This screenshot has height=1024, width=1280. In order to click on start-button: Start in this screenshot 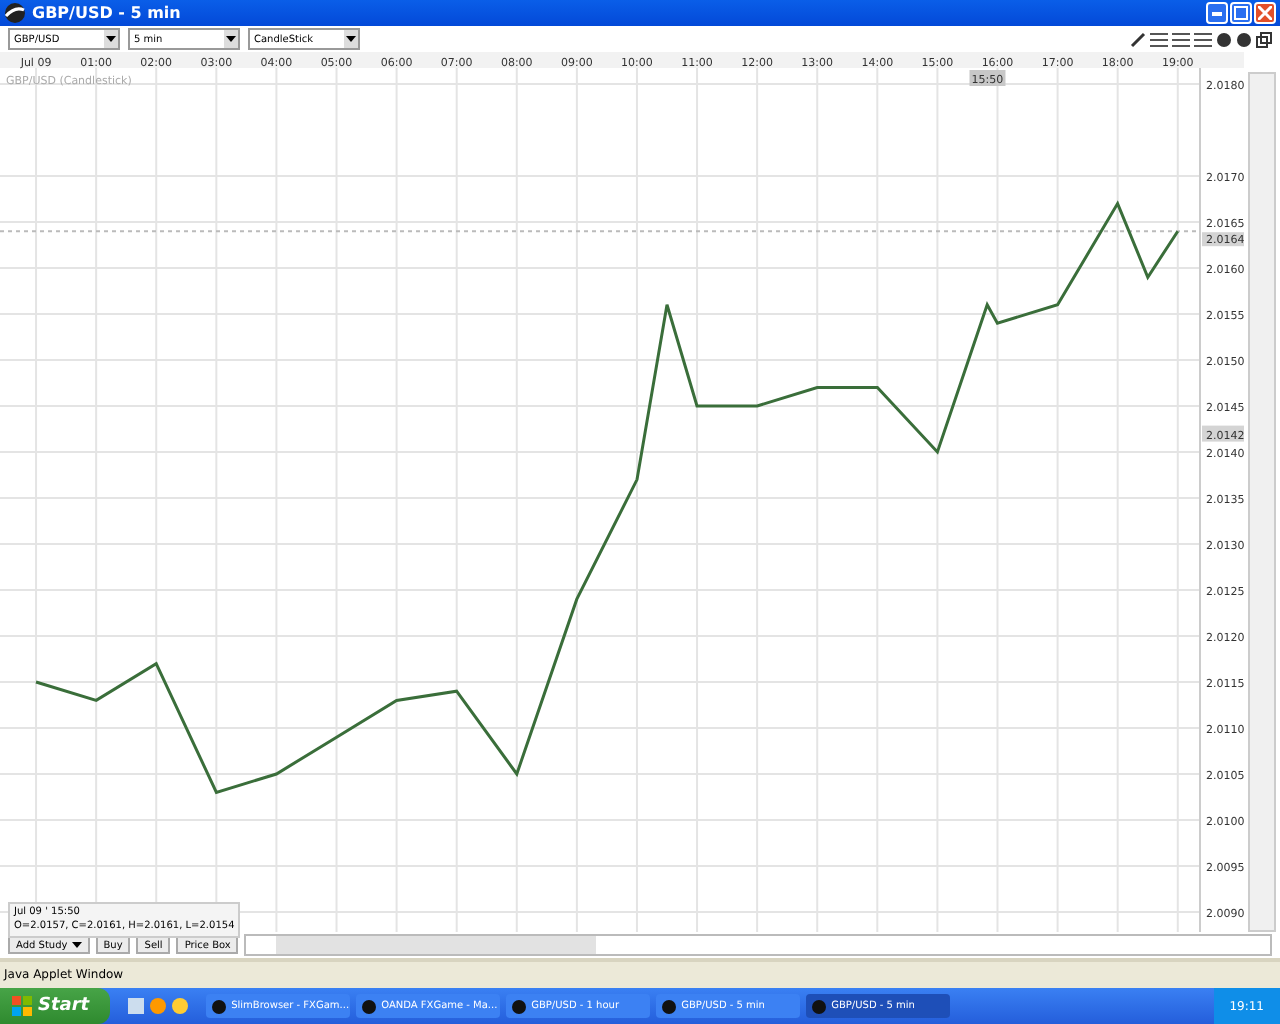, I will do `click(55, 1006)`.